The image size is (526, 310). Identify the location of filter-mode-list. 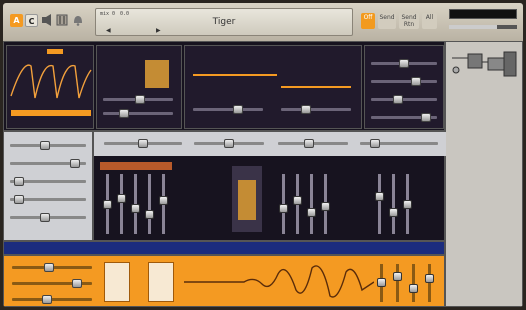
(157, 74).